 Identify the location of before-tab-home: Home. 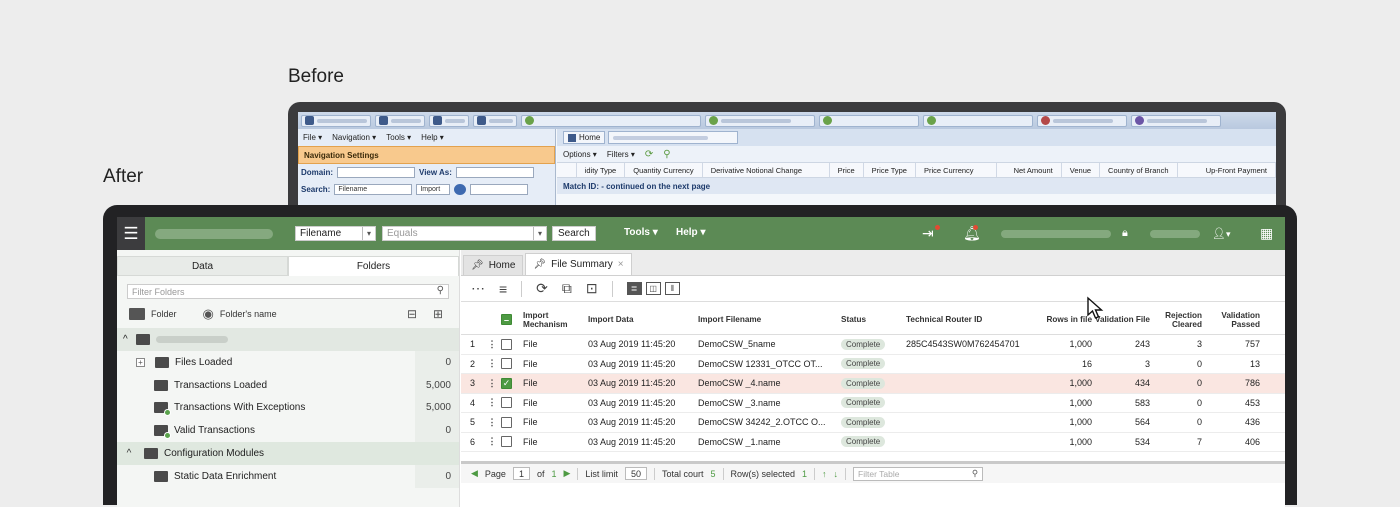
(584, 137).